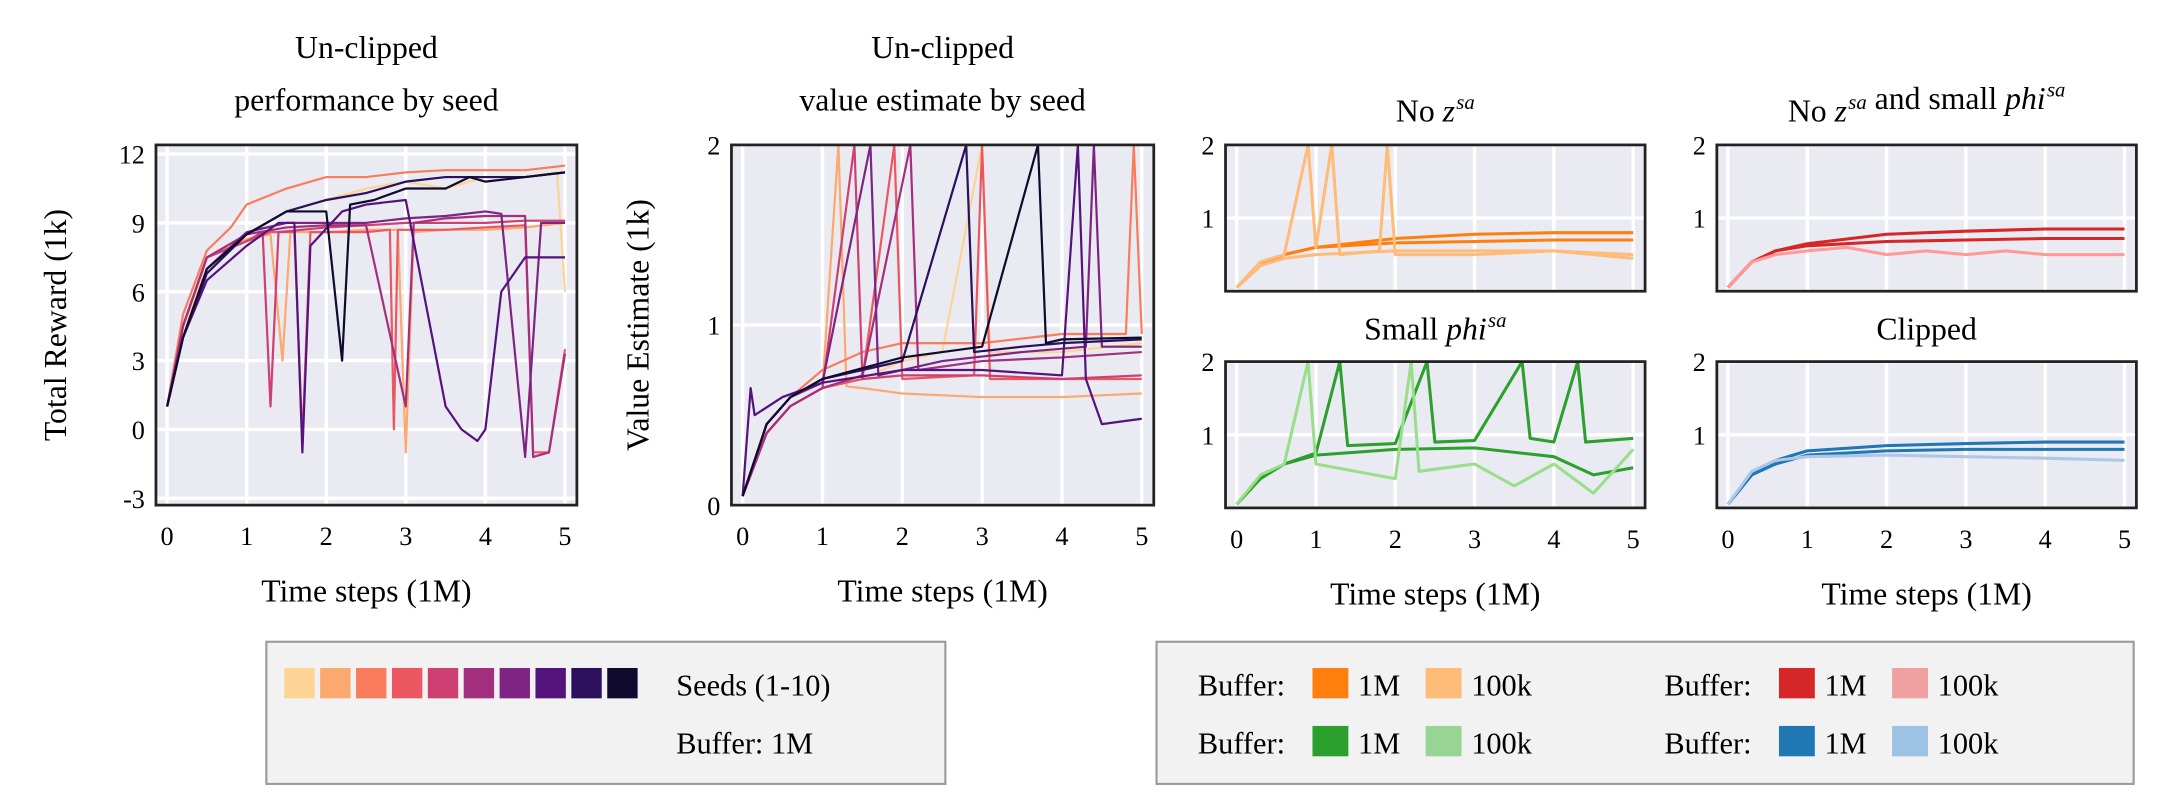 This screenshot has height=806, width=2164. What do you see at coordinates (1958, 98) in the screenshot?
I see `title-text: small` at bounding box center [1958, 98].